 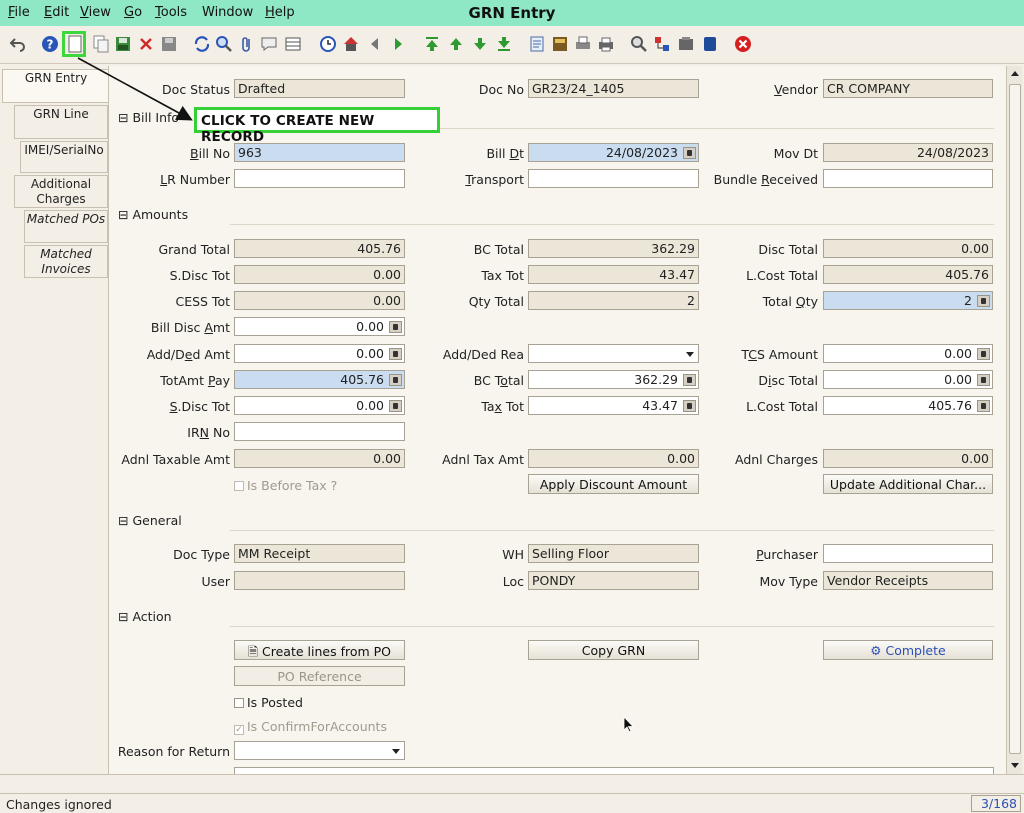 What do you see at coordinates (55, 86) in the screenshot?
I see `tab-grn-entry: GRN Entry` at bounding box center [55, 86].